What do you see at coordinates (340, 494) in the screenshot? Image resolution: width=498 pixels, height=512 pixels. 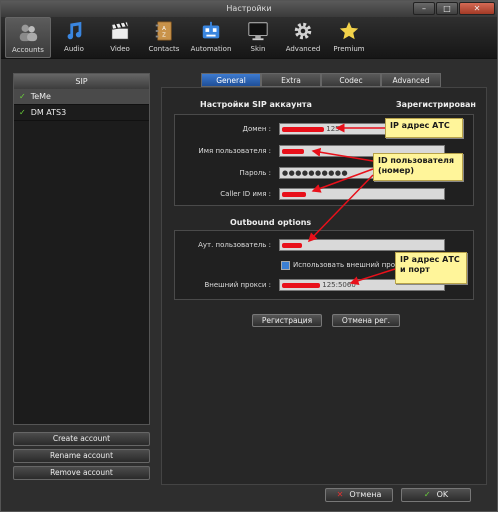 I see `close-x-icon: ✕` at bounding box center [340, 494].